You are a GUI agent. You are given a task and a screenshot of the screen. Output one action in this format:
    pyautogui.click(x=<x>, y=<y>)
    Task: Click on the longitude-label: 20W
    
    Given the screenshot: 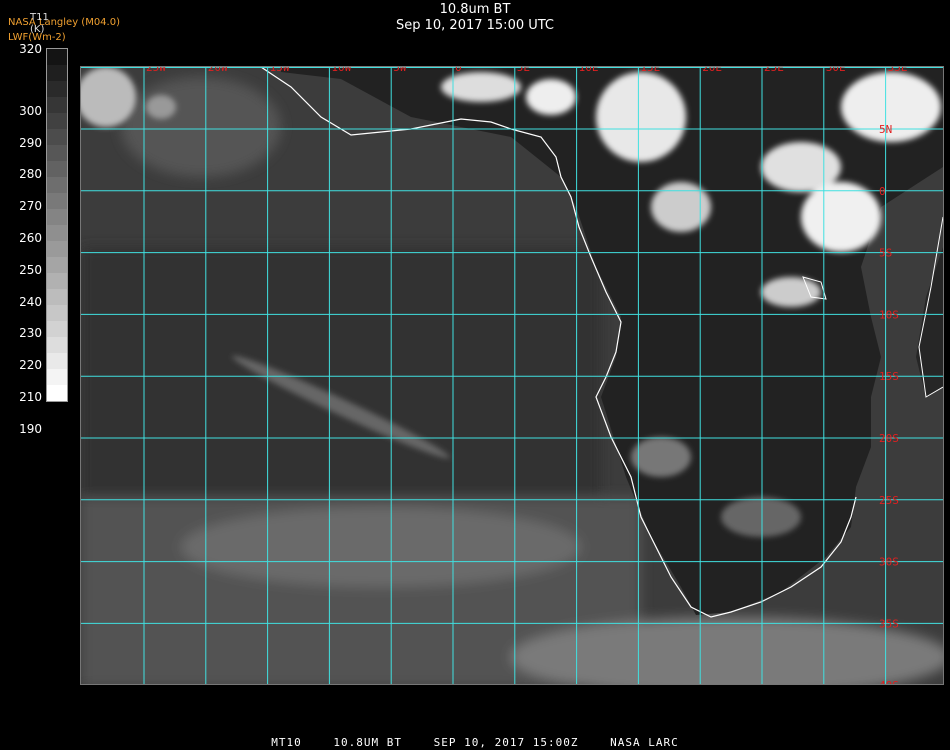 What is the action you would take?
    pyautogui.click(x=218, y=70)
    